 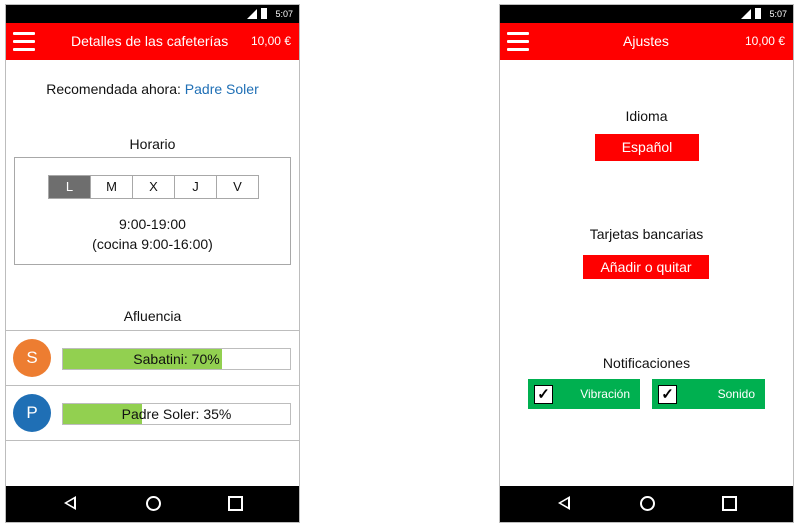 What do you see at coordinates (196, 187) in the screenshot?
I see `day-tab-j: J` at bounding box center [196, 187].